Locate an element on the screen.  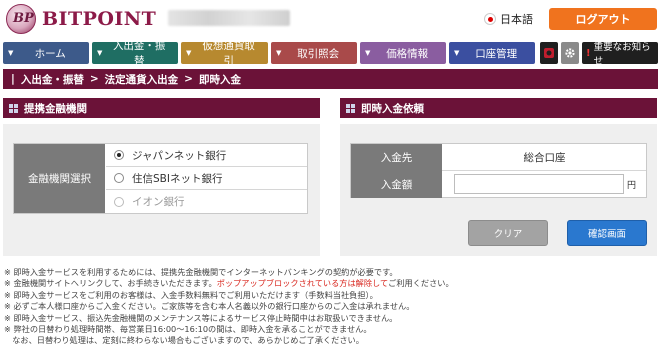
left-panel-title-text: 提携金融機関 is located at coordinates (55, 108).